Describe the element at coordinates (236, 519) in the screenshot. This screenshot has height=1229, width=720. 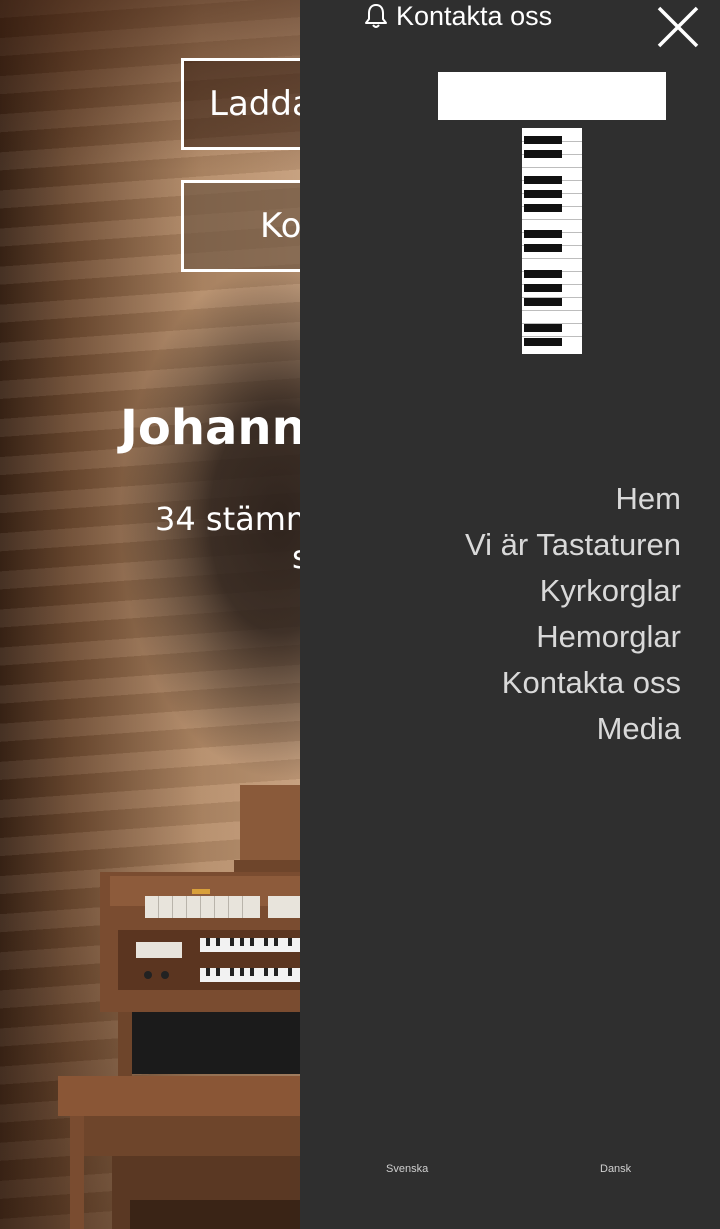
I see `organ-subtitle: 34 stämm` at that location.